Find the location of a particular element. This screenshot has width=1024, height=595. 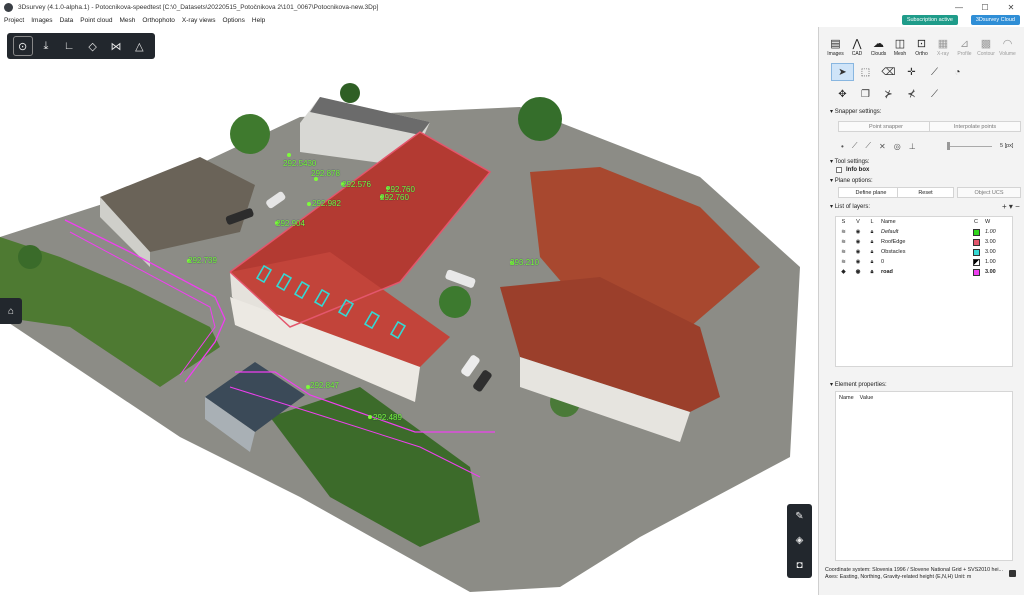

line-measure-icon: ⟋ is located at coordinates (934, 72).